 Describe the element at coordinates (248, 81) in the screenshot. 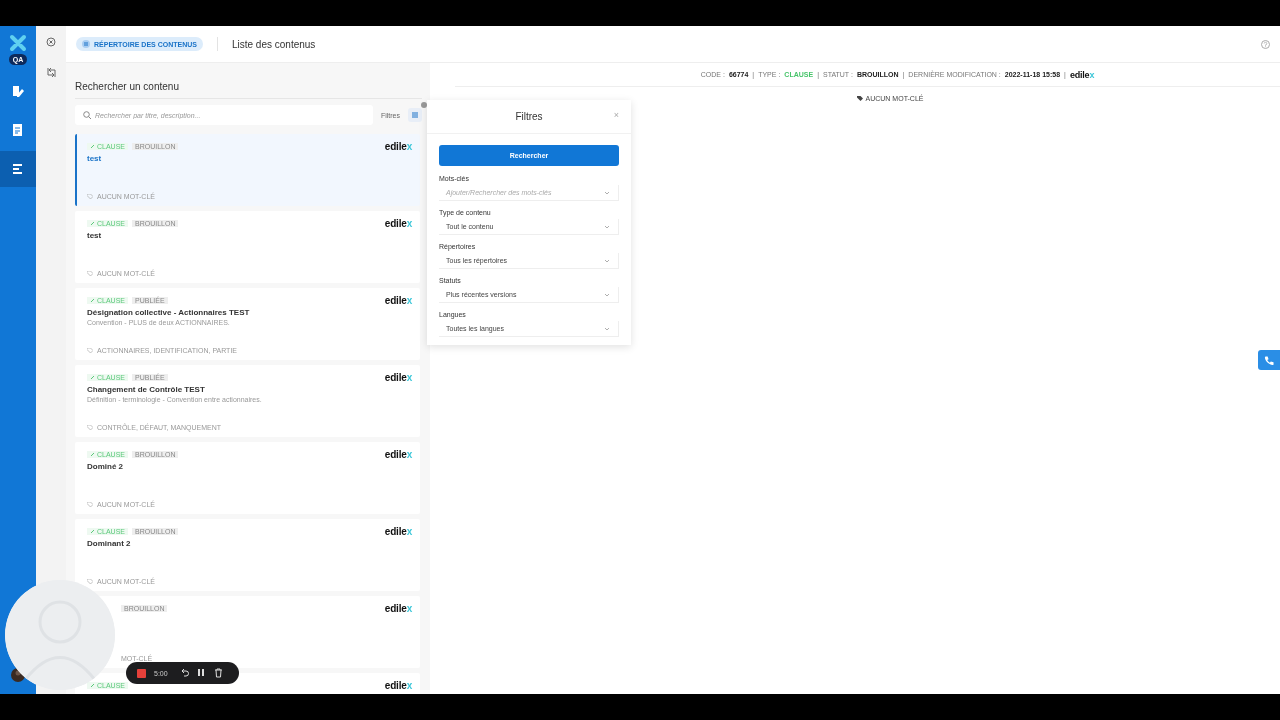

I see `panel-heading: Rechercher un contenu` at that location.